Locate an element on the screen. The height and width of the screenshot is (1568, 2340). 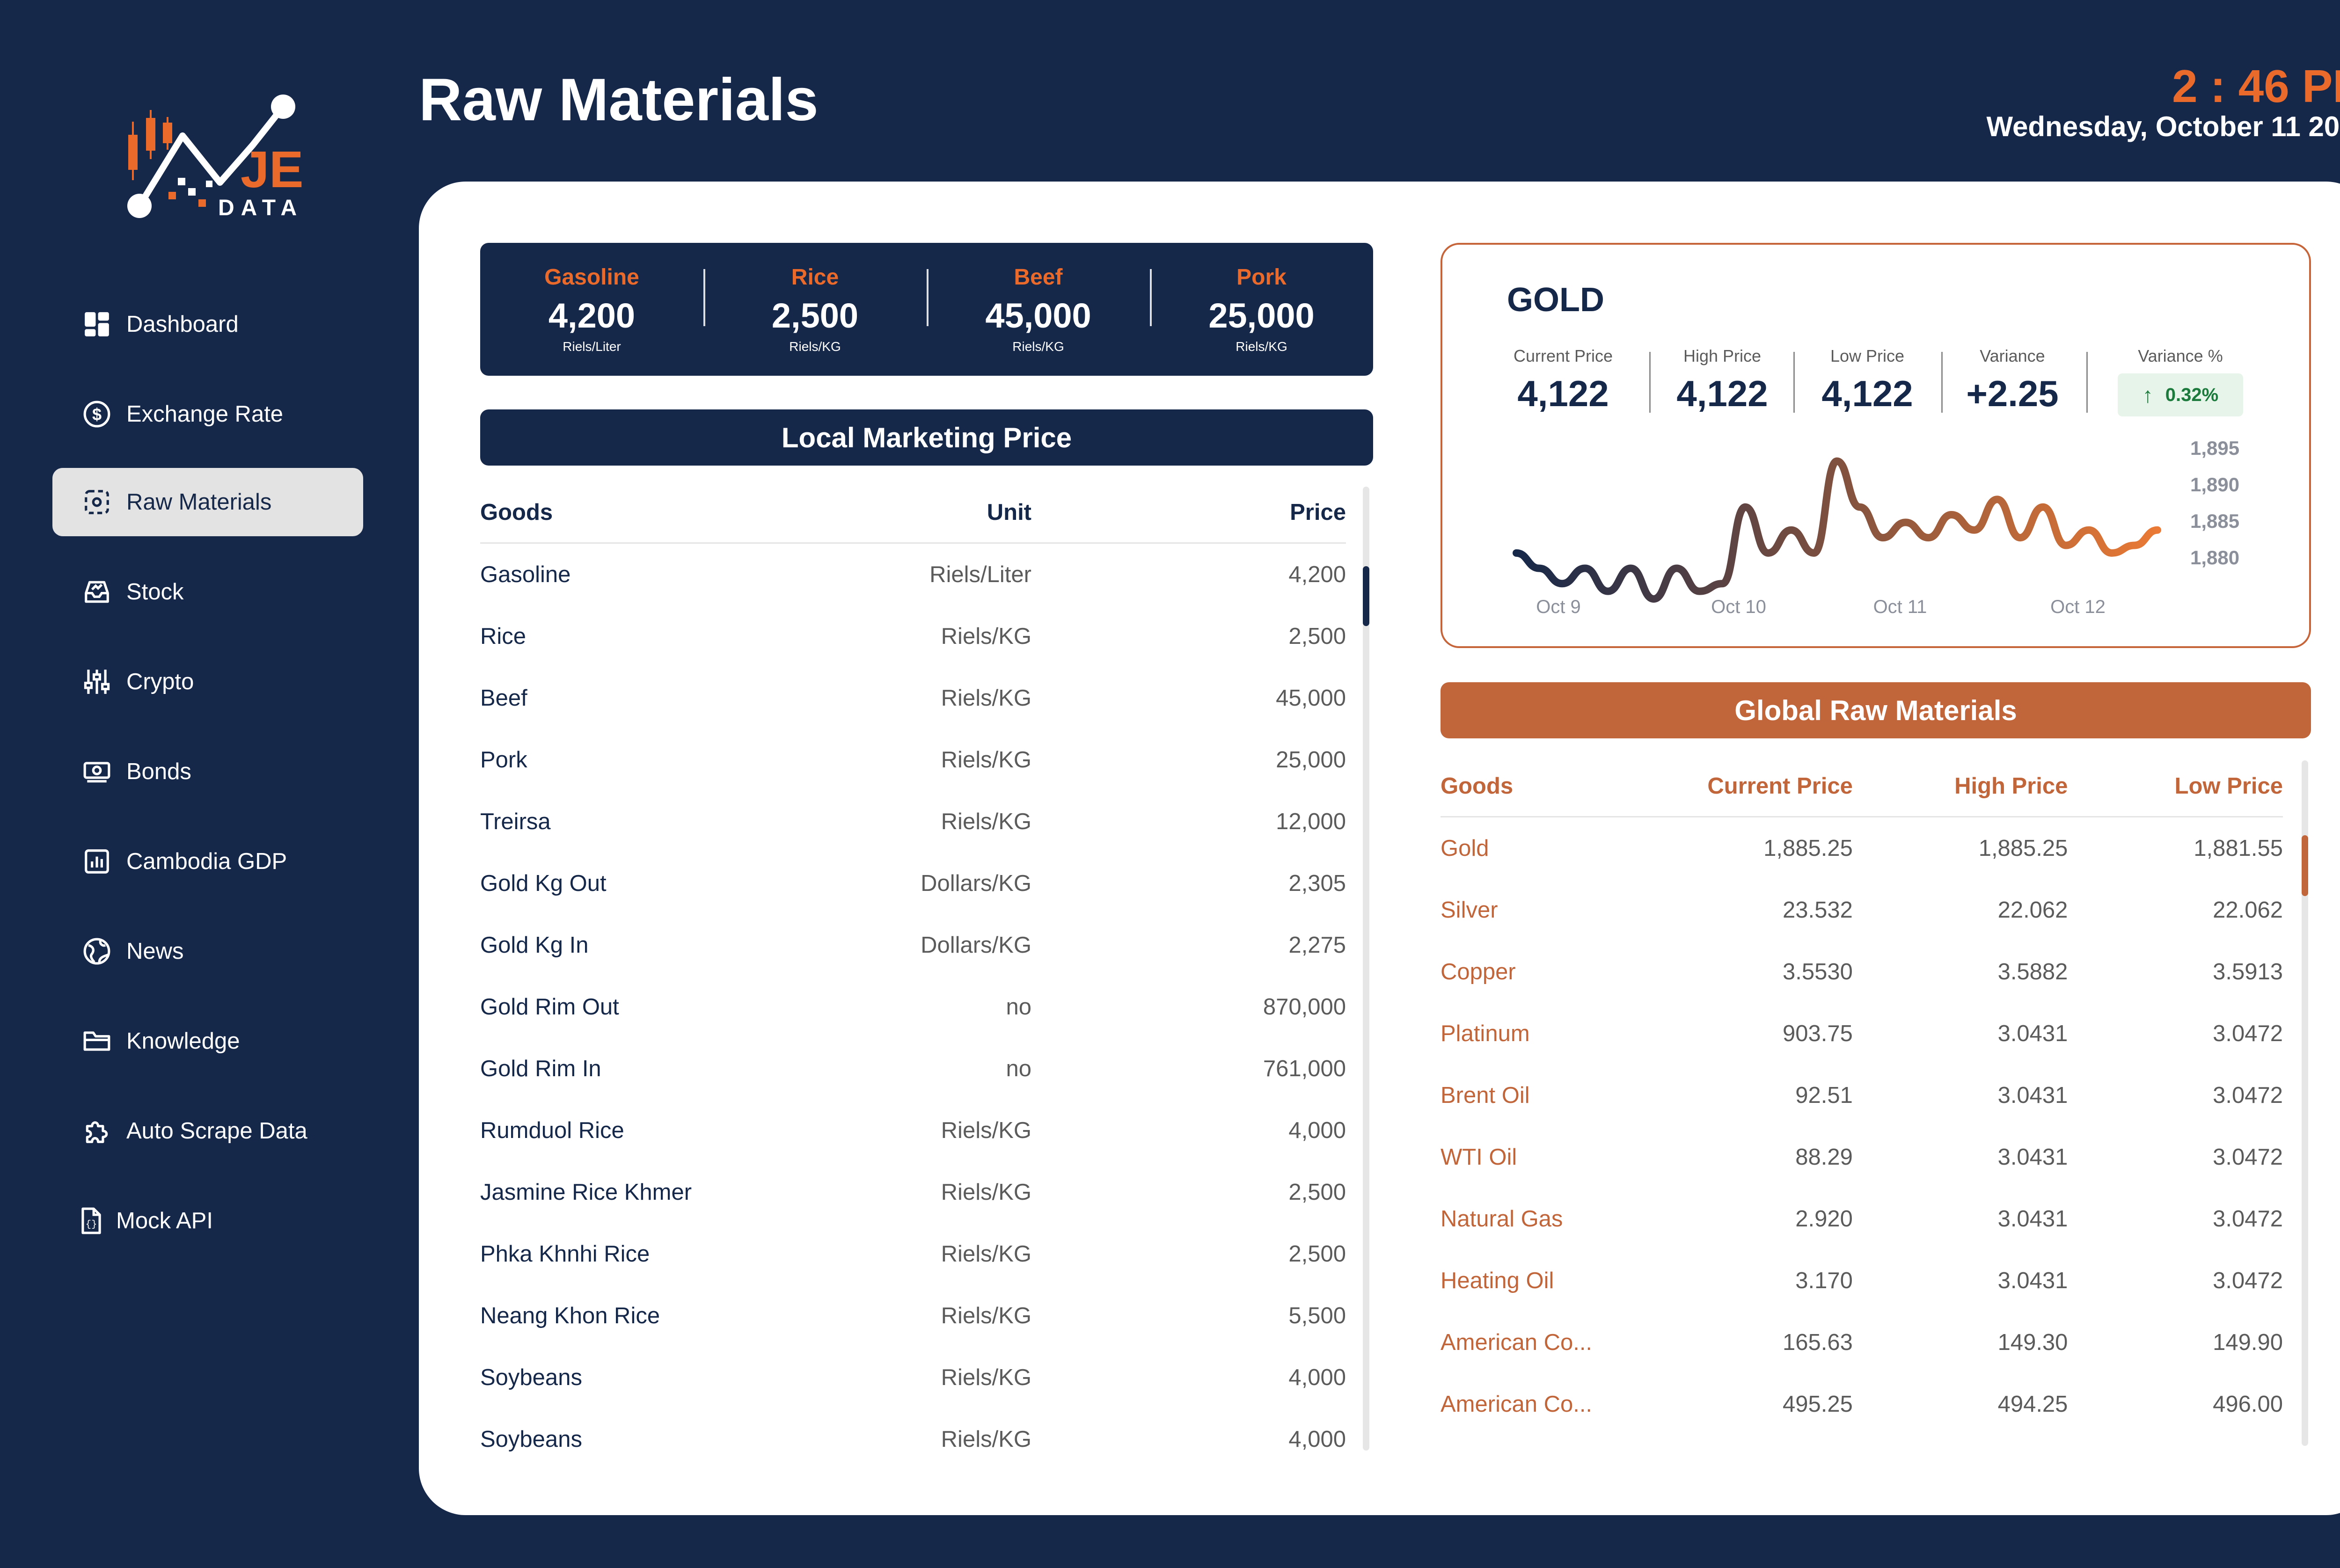
table-row: Copper 3.5530 3.5882 3.5913 is located at coordinates (1862, 972).